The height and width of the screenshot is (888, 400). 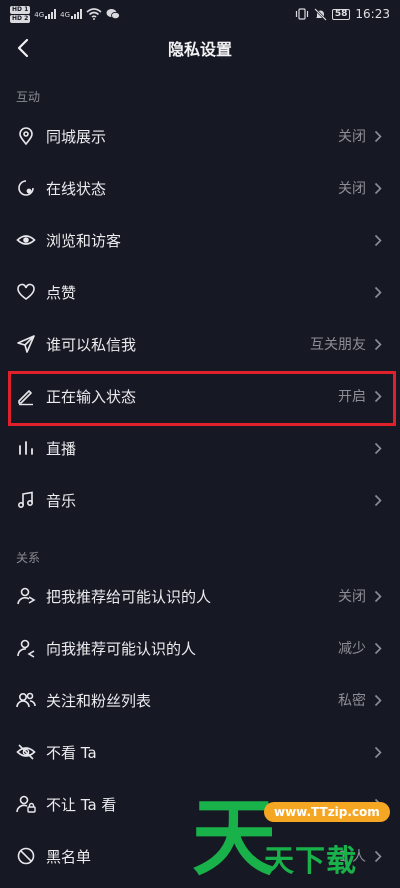 I want to click on sim2-badge: HD 2, so click(x=20, y=18).